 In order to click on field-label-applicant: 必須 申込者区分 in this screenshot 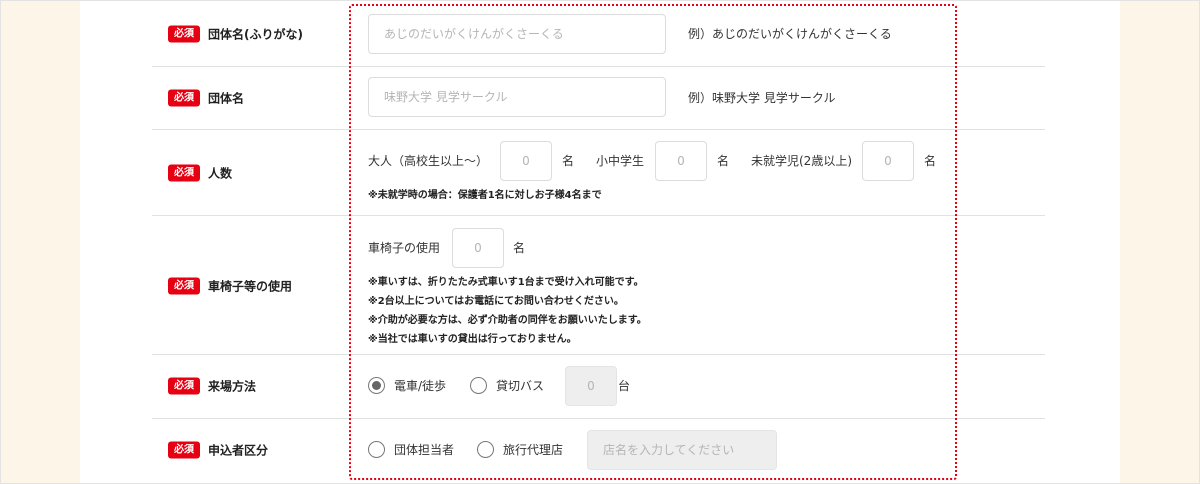, I will do `click(218, 450)`.